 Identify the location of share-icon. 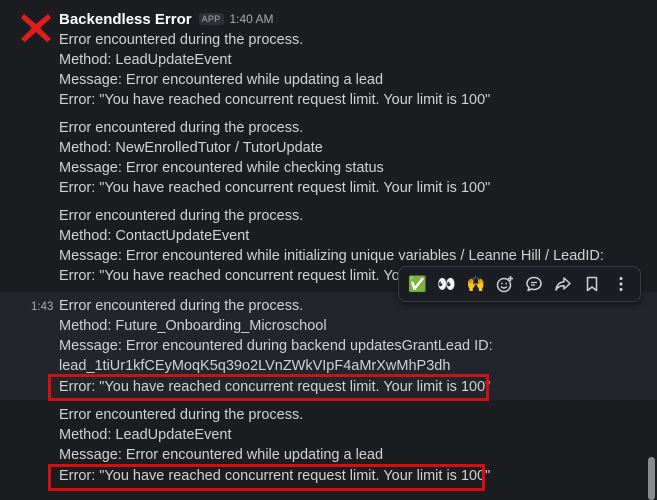
(563, 284).